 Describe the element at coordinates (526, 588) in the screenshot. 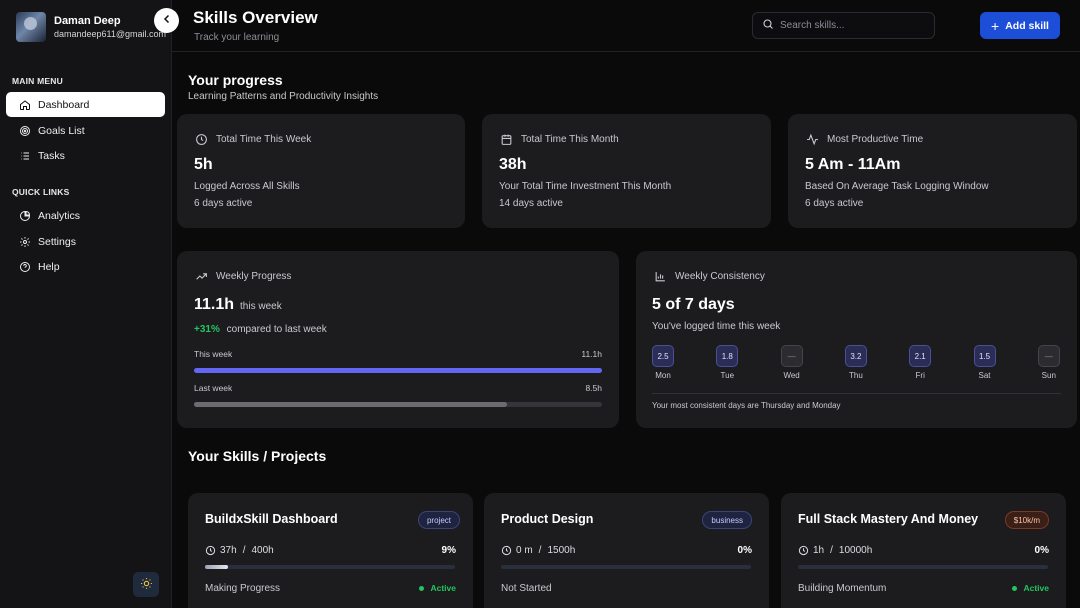

I see `skill-status: Not Started` at that location.